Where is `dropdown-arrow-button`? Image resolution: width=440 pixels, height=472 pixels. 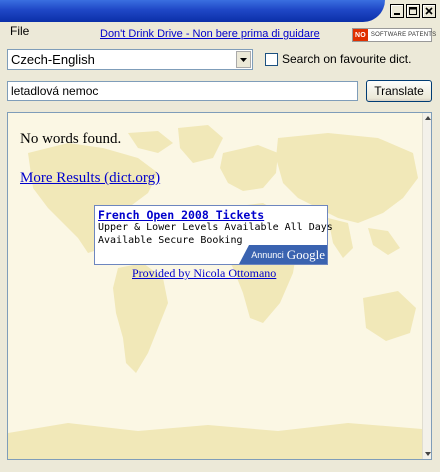 dropdown-arrow-button is located at coordinates (243, 59).